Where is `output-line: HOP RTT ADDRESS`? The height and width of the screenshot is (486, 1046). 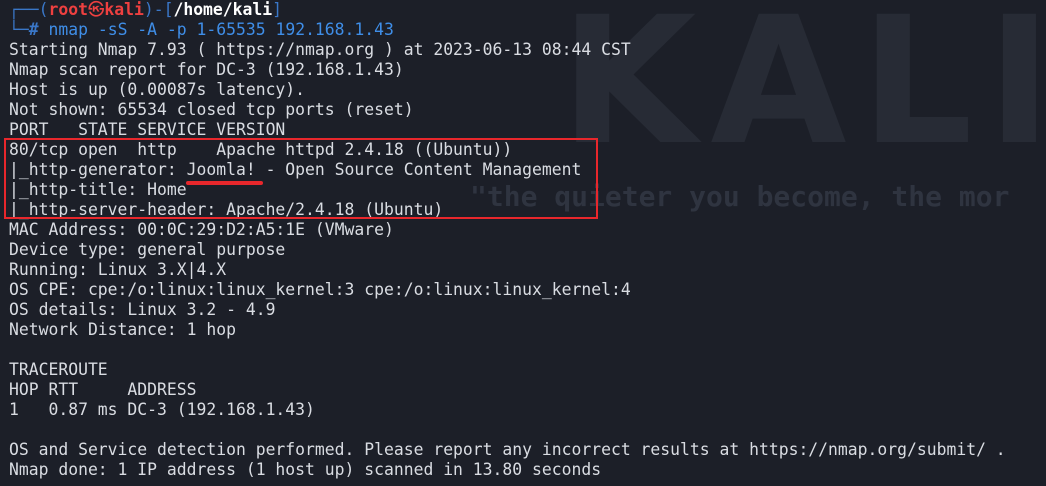
output-line: HOP RTT ADDRESS is located at coordinates (103, 389).